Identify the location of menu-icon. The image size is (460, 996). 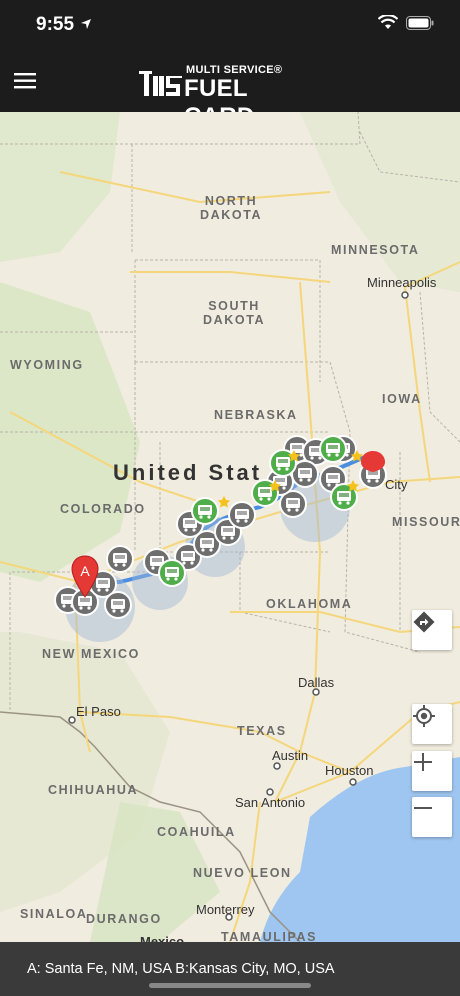
(25, 81).